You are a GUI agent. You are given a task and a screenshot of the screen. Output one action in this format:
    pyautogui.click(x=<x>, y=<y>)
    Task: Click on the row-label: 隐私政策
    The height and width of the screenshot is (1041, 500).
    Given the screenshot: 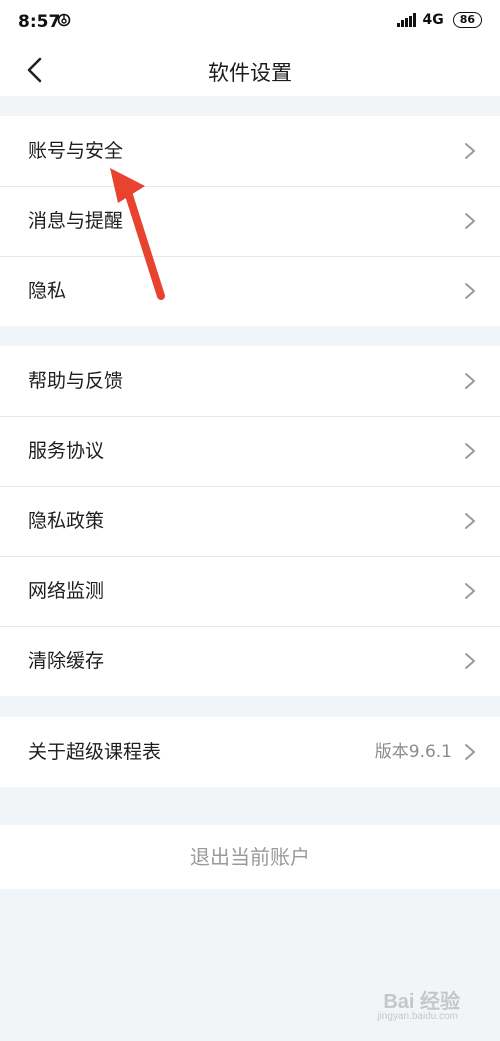 What is the action you would take?
    pyautogui.click(x=66, y=521)
    